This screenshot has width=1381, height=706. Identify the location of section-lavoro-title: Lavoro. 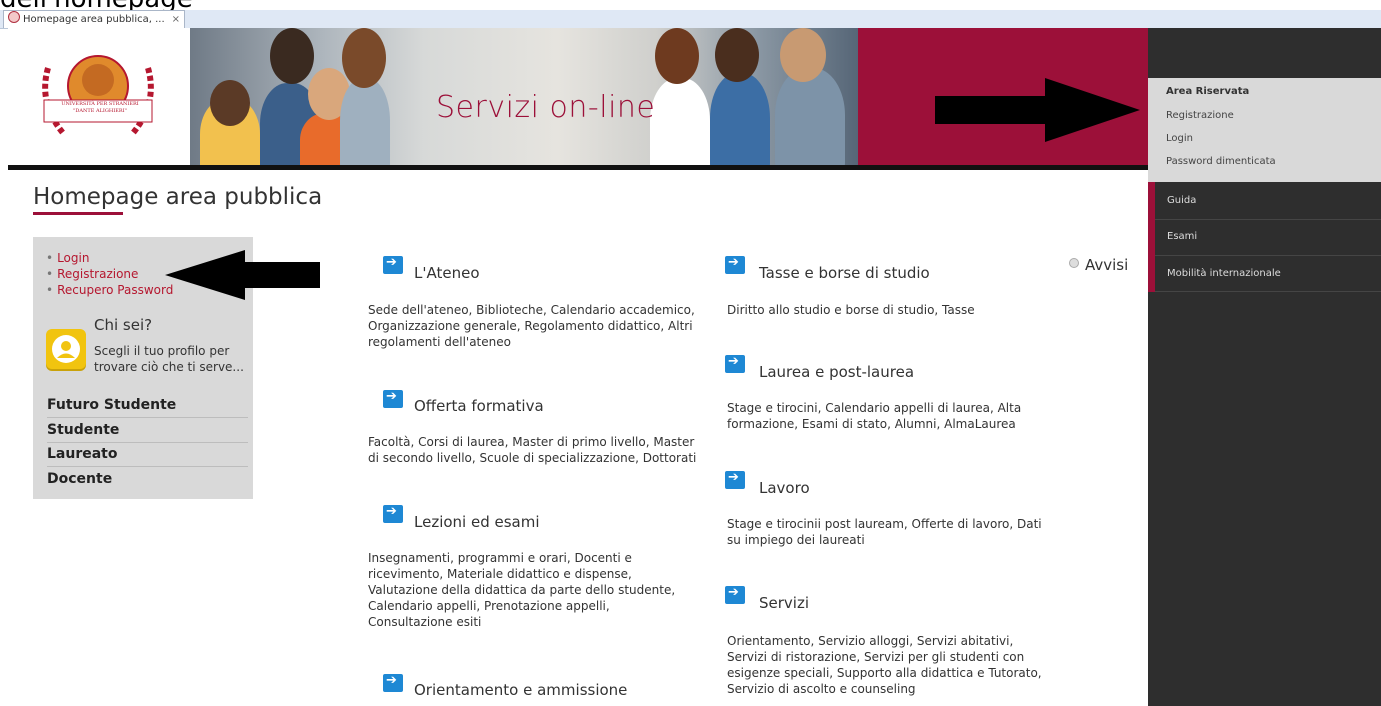
(784, 488).